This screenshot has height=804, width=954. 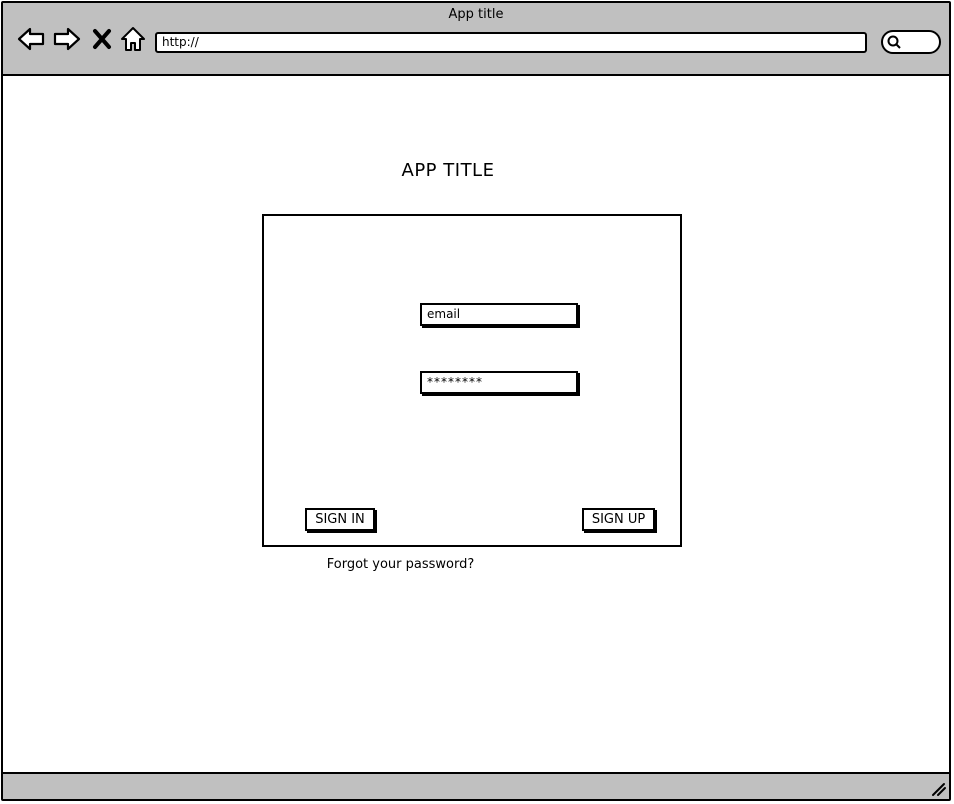 I want to click on search-icon, so click(x=894, y=42).